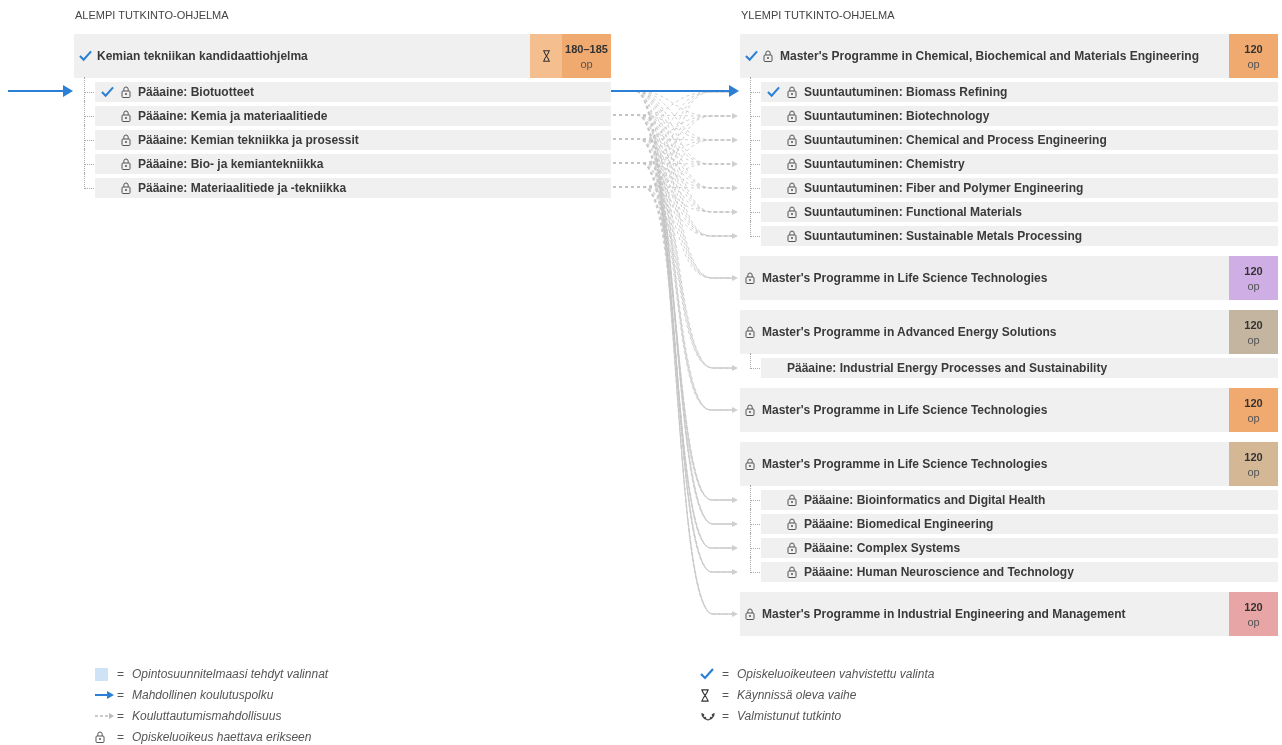 The image size is (1282, 745). I want to click on arrow-icon, so click(105, 695).